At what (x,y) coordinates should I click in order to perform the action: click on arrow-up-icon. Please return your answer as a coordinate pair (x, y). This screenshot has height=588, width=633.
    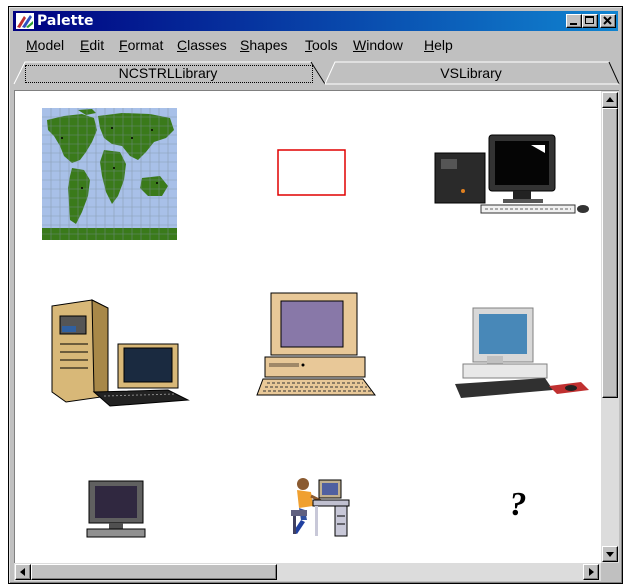
    Looking at the image, I should click on (610, 99).